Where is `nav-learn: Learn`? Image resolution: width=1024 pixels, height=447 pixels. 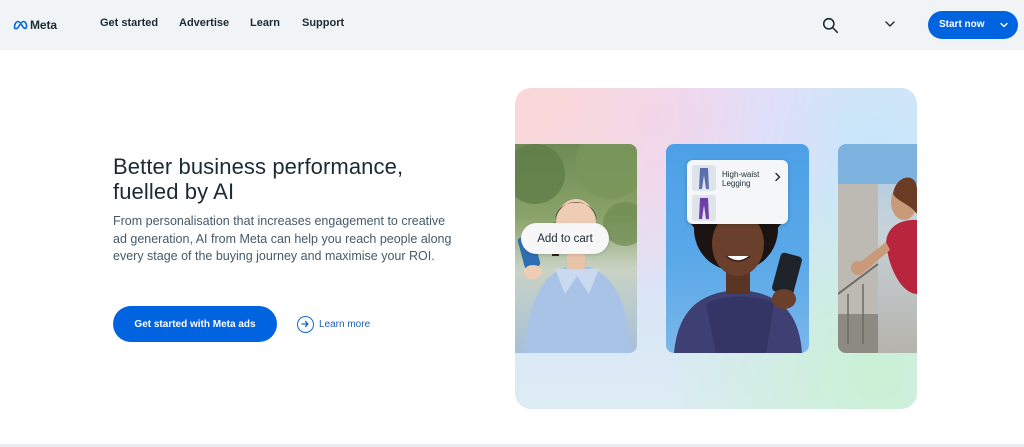 nav-learn: Learn is located at coordinates (265, 23).